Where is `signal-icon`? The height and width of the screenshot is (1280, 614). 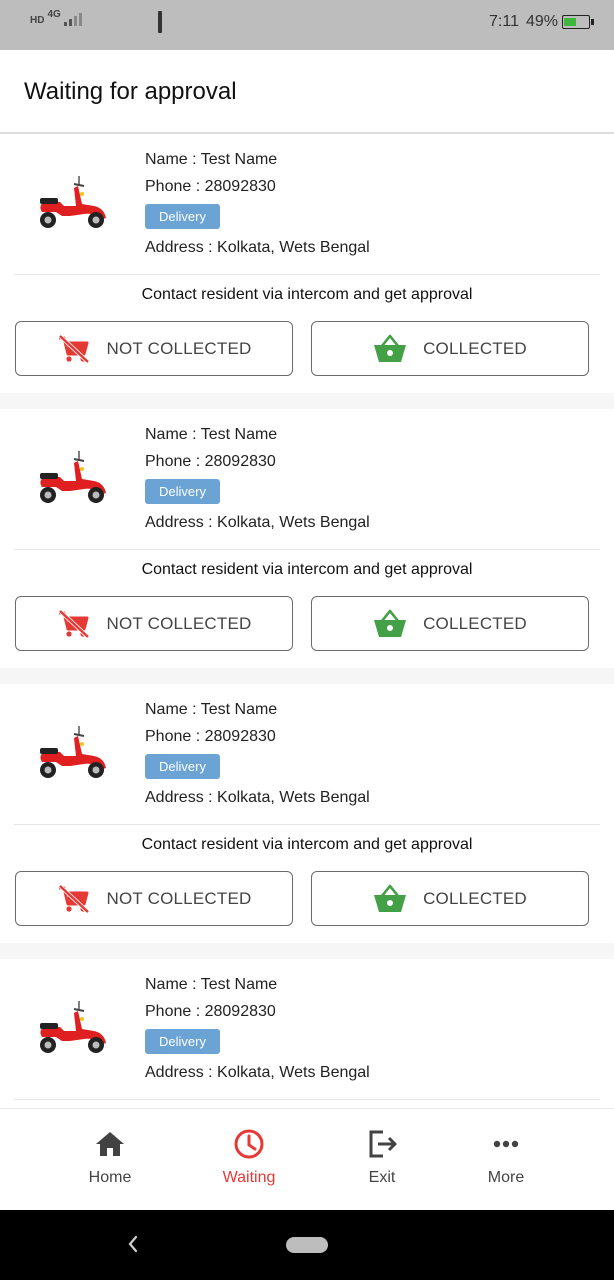
signal-icon is located at coordinates (72, 19).